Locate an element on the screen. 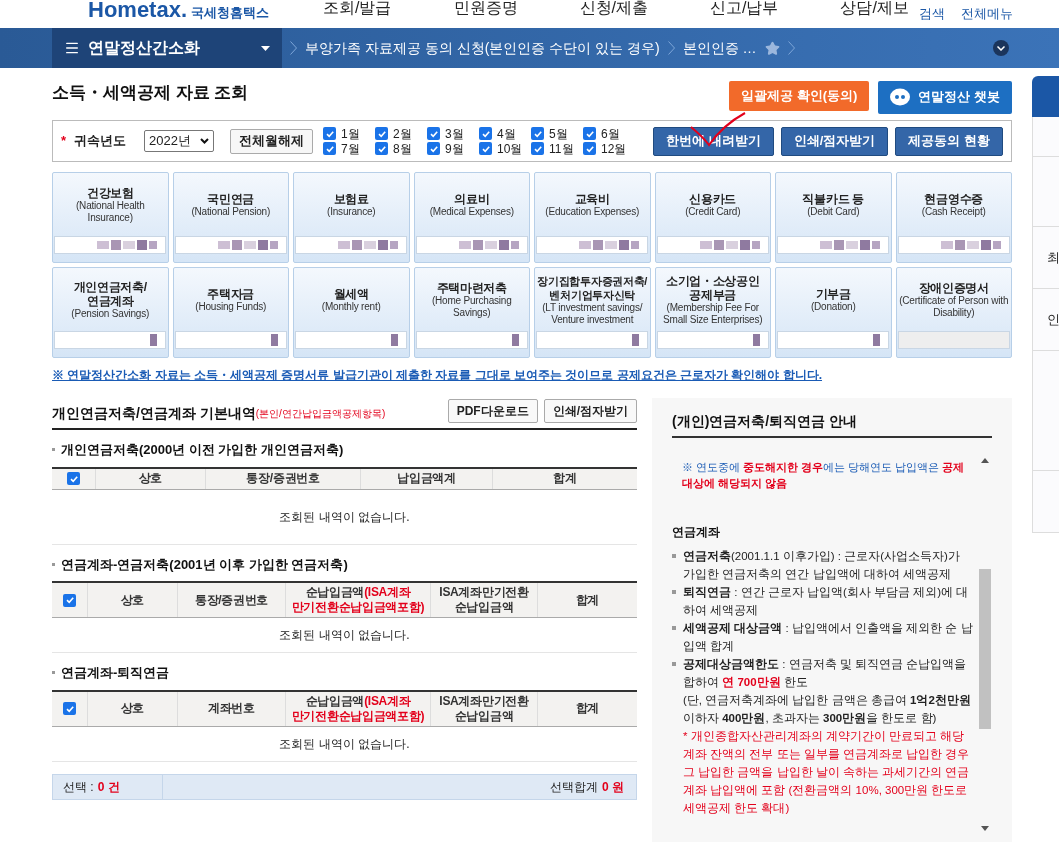  category-title: 개인연금저축/ 연금계좌 is located at coordinates (110, 293).